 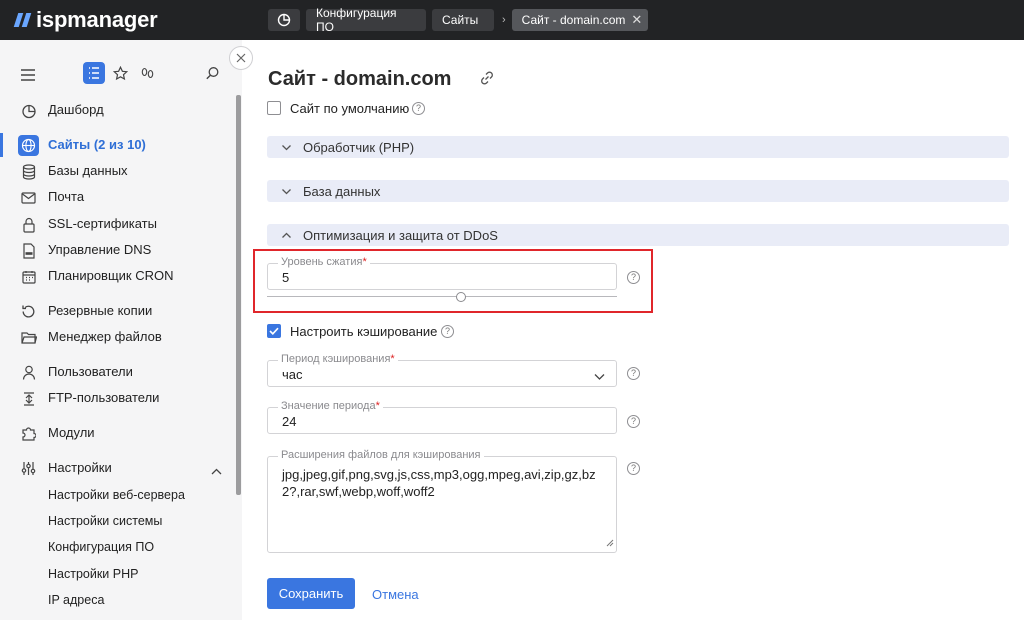 What do you see at coordinates (442, 273) in the screenshot?
I see `compression-level-input: Уровень сжатия* 5` at bounding box center [442, 273].